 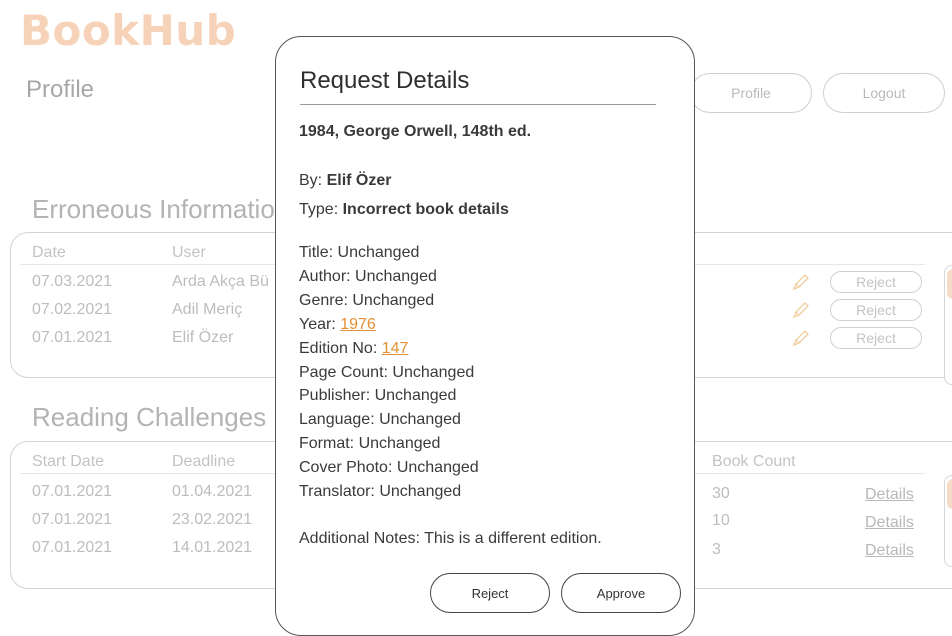 I want to click on erroneous-section-title: Erroneous Information, so click(x=161, y=209).